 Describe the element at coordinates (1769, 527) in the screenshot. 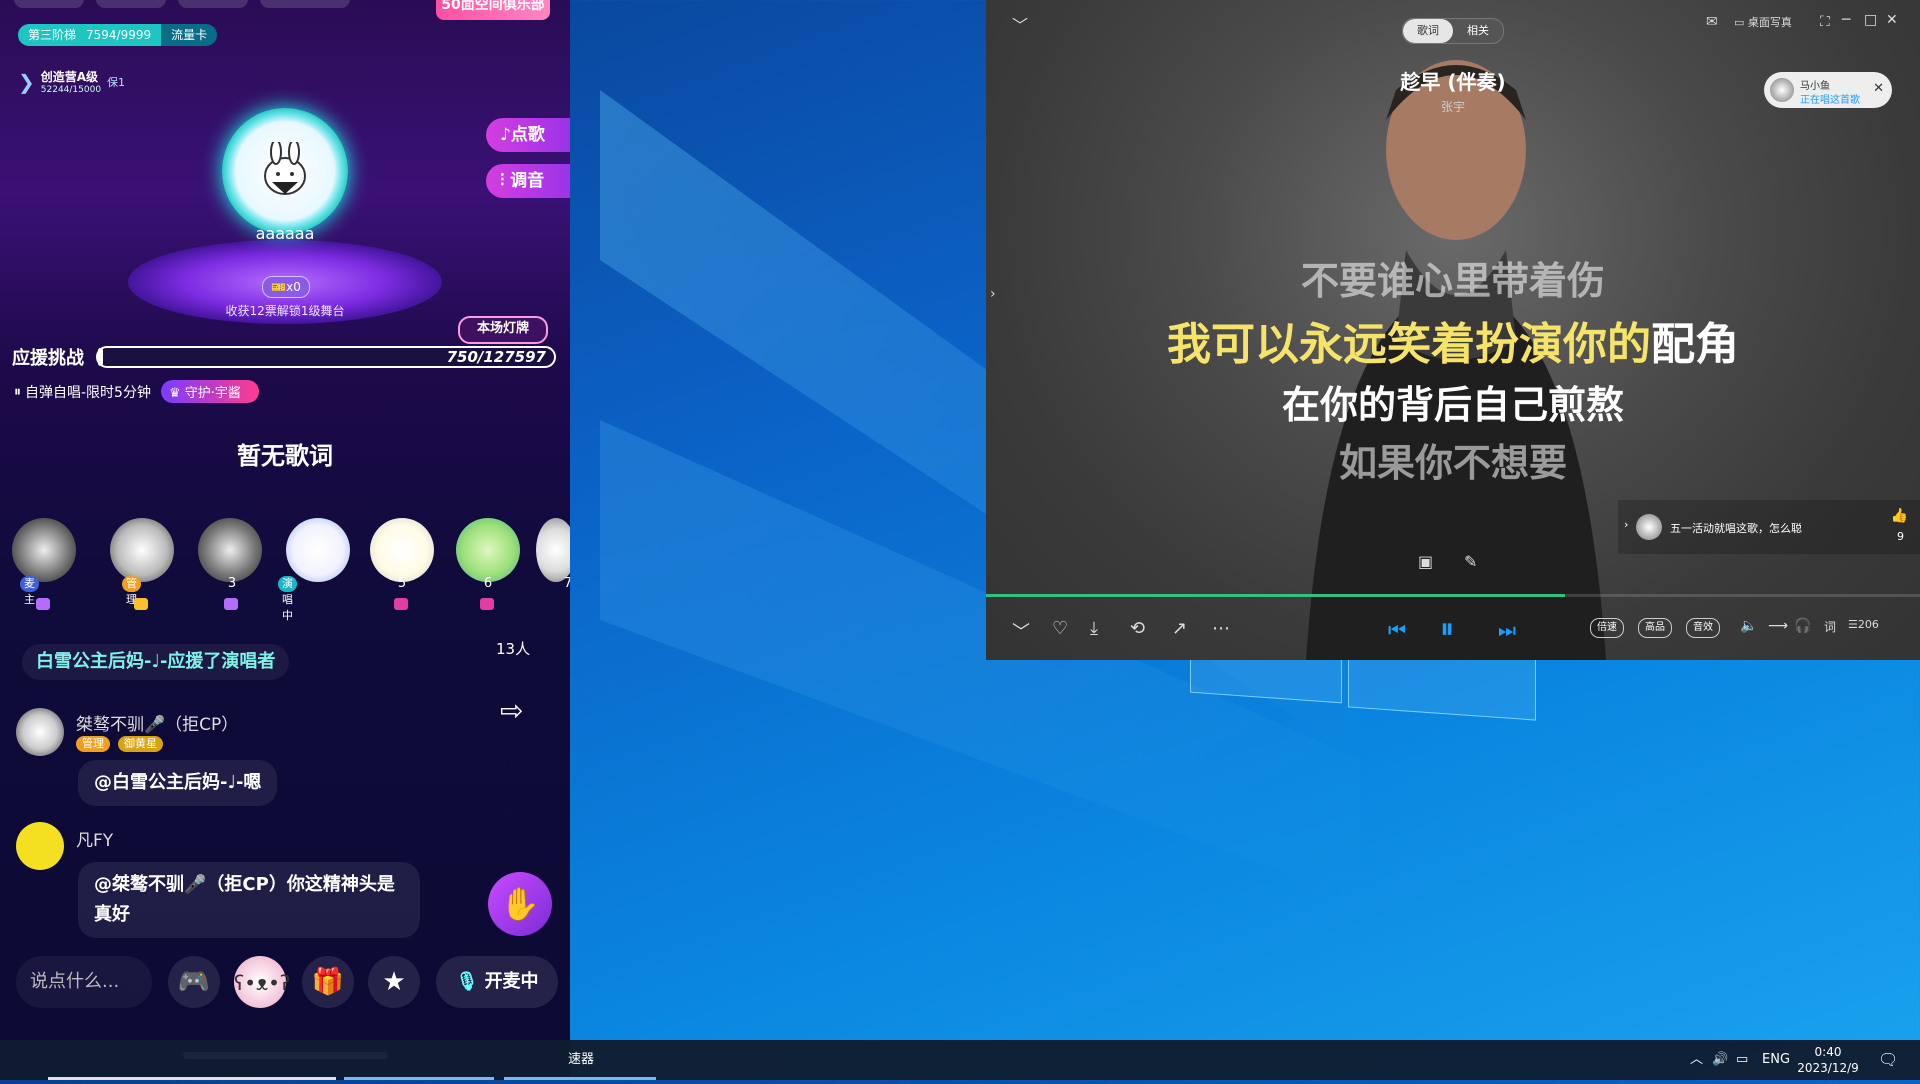

I see `comment-strip: › 五一活动就唱这歌，怎么聪 👍 9` at that location.